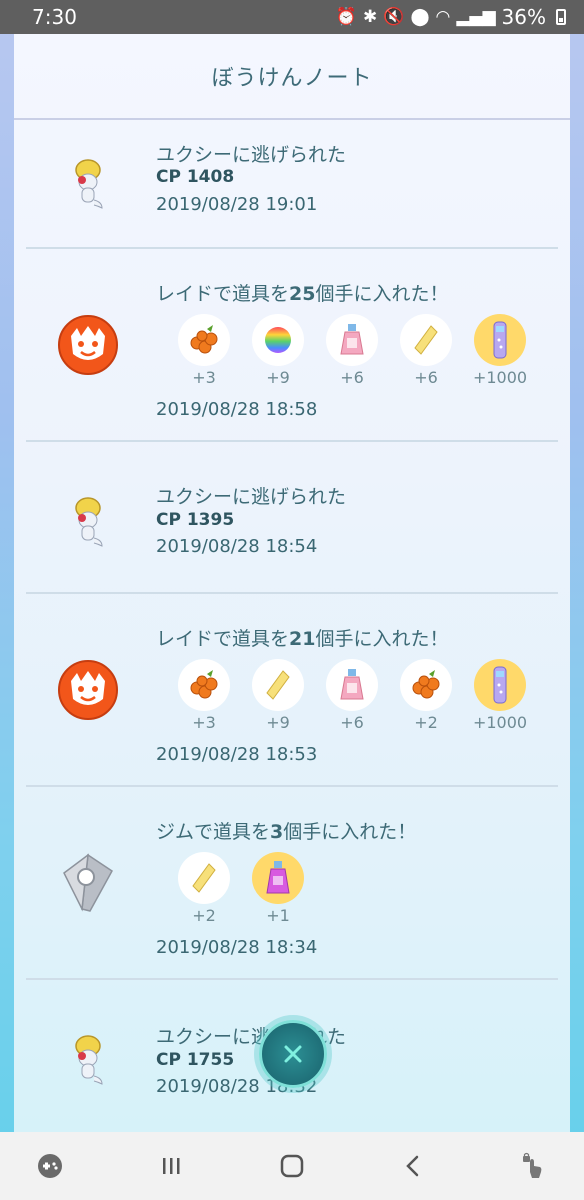  Describe the element at coordinates (292, 518) in the screenshot. I see `journal-entry: ユクシーに逃げられた CP 1395 2019/08/28 18:54` at that location.